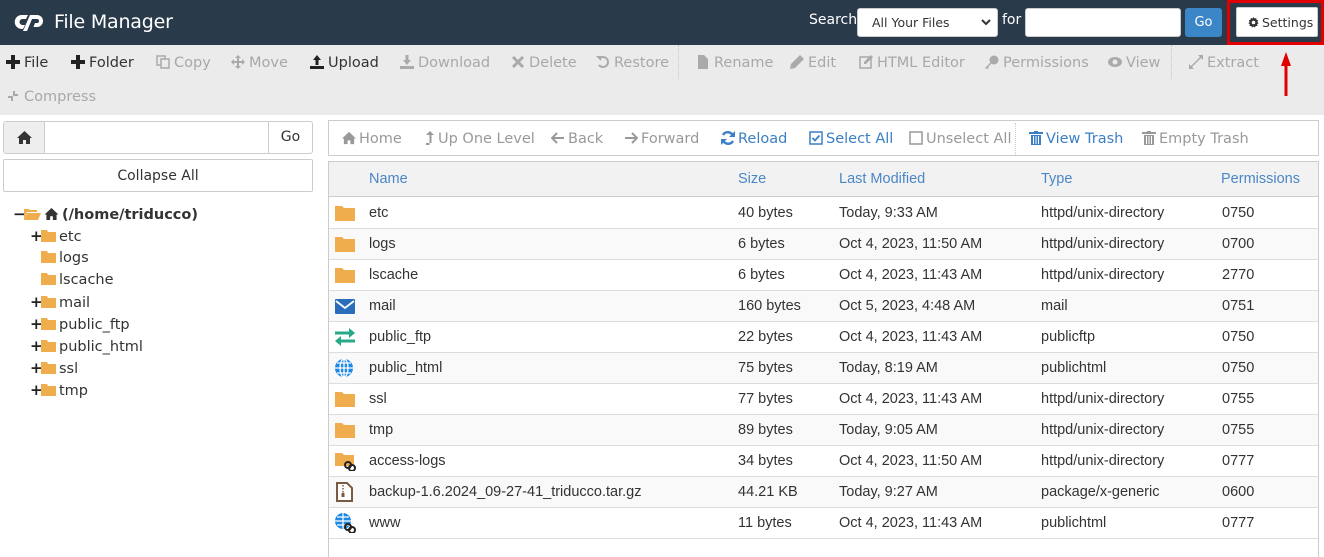  I want to click on search-scope-select: All Your Files, so click(927, 22).